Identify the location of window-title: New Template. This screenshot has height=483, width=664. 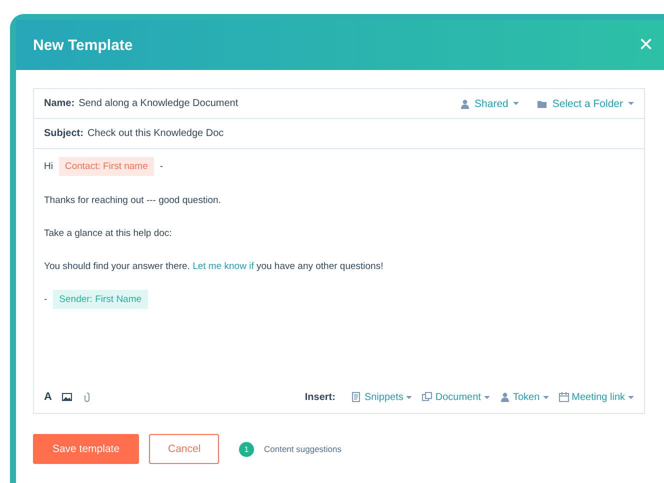
(83, 45).